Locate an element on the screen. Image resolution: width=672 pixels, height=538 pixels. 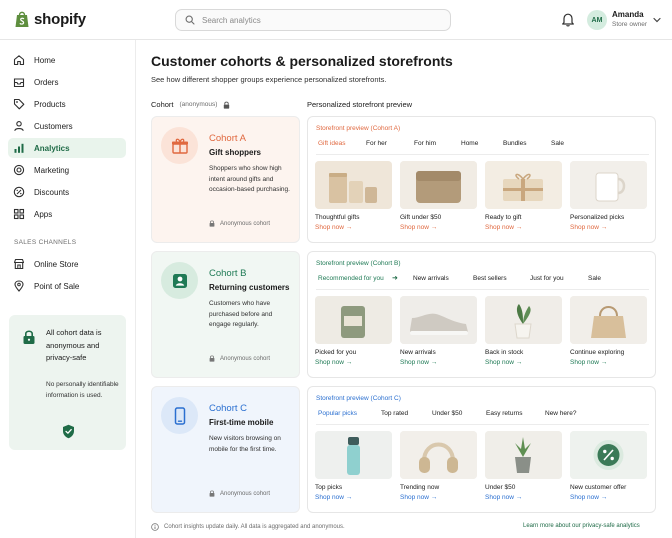
tab-best-sellers: Best sellers is located at coordinates (499, 281).